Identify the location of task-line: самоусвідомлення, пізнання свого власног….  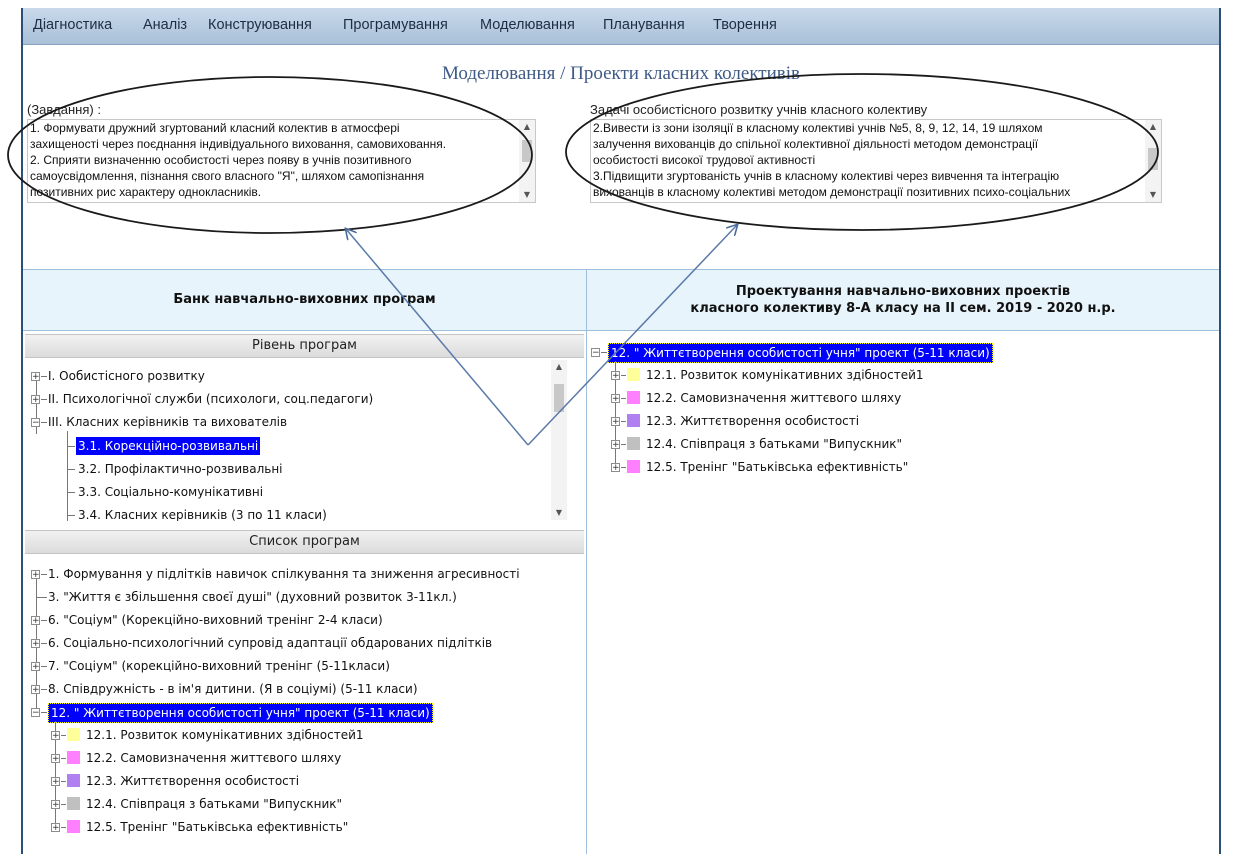
(227, 176).